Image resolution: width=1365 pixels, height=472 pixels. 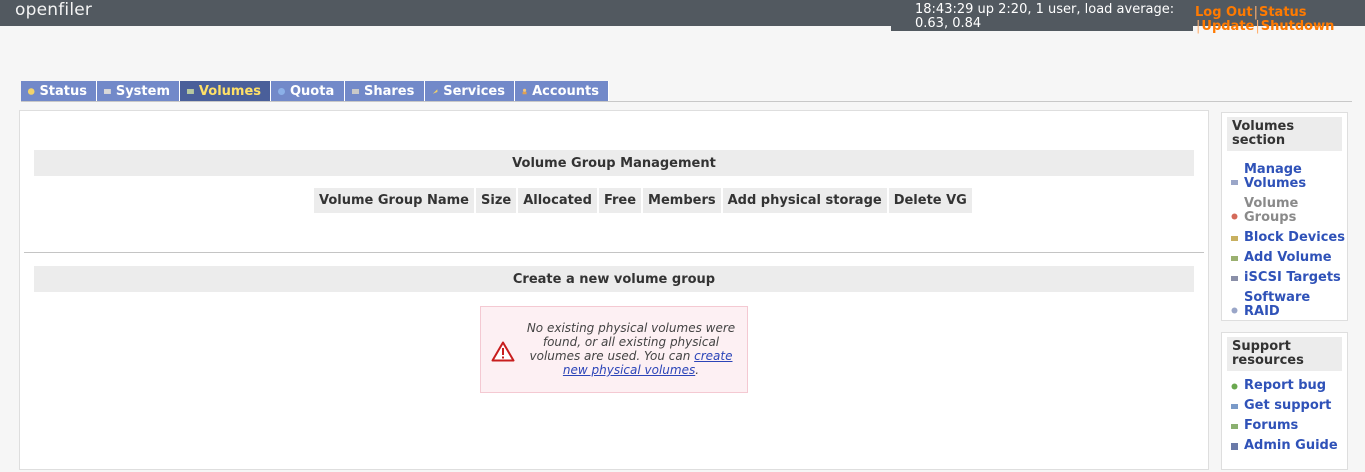 I want to click on manage-volumes-icon, so click(x=1234, y=182).